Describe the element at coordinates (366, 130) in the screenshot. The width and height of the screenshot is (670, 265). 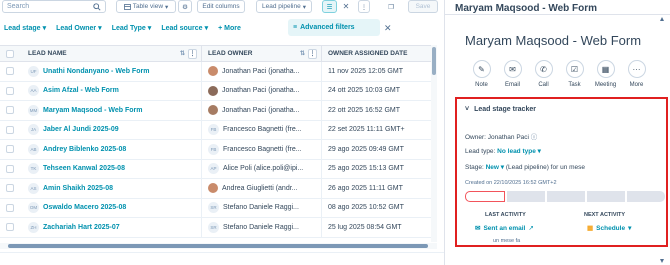
I see `assigned-date-cell: 22 set 2025 11:11 GMT+` at that location.